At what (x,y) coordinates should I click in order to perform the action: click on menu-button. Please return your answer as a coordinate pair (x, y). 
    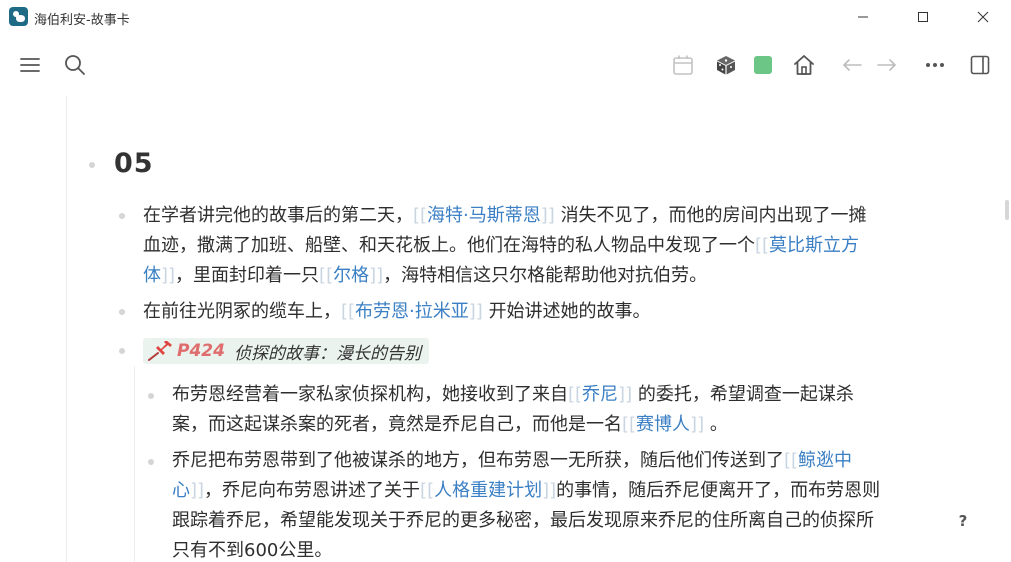
    Looking at the image, I should click on (30, 65).